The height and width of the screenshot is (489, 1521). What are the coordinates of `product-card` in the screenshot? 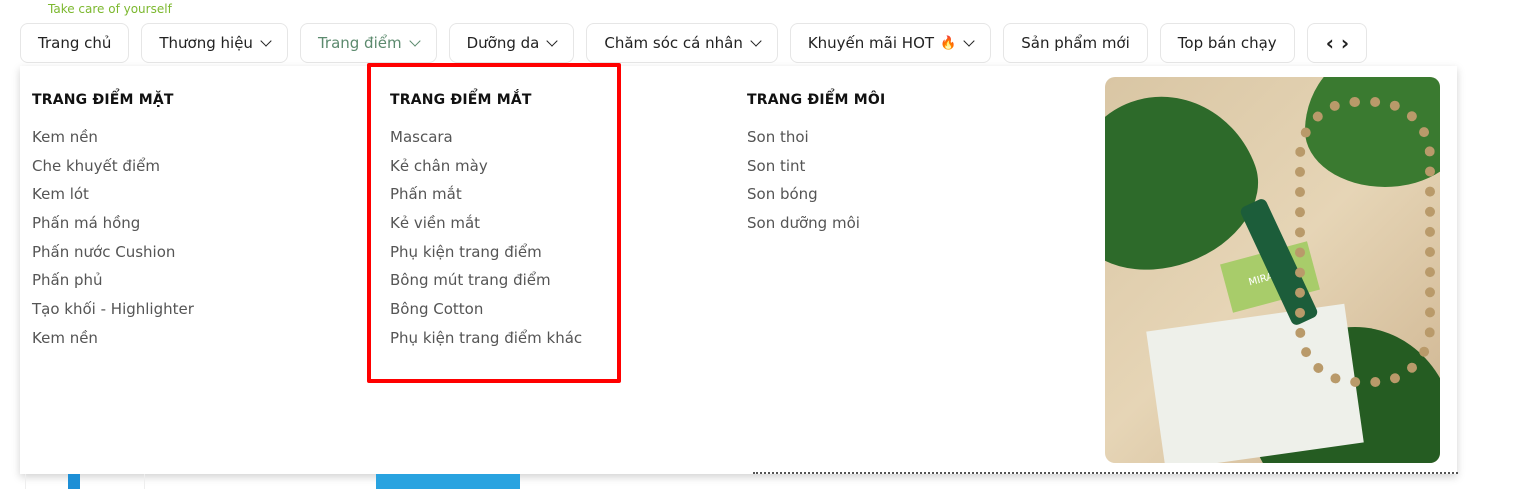 It's located at (85, 481).